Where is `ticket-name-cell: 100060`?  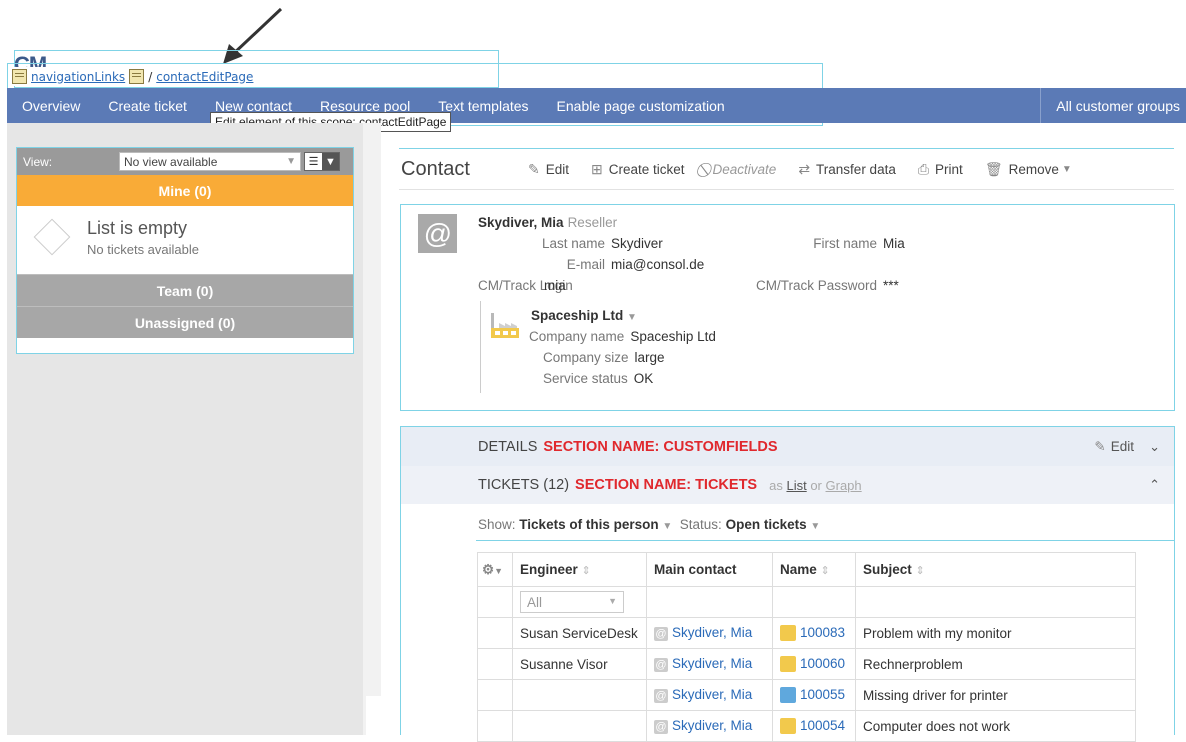
ticket-name-cell: 100060 is located at coordinates (814, 664).